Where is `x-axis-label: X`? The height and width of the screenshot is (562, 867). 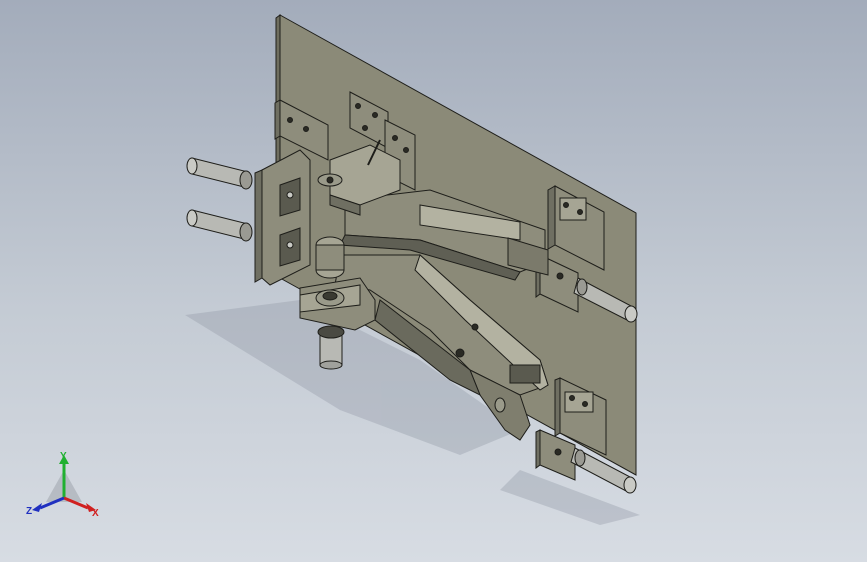
x-axis-label: X is located at coordinates (95, 513).